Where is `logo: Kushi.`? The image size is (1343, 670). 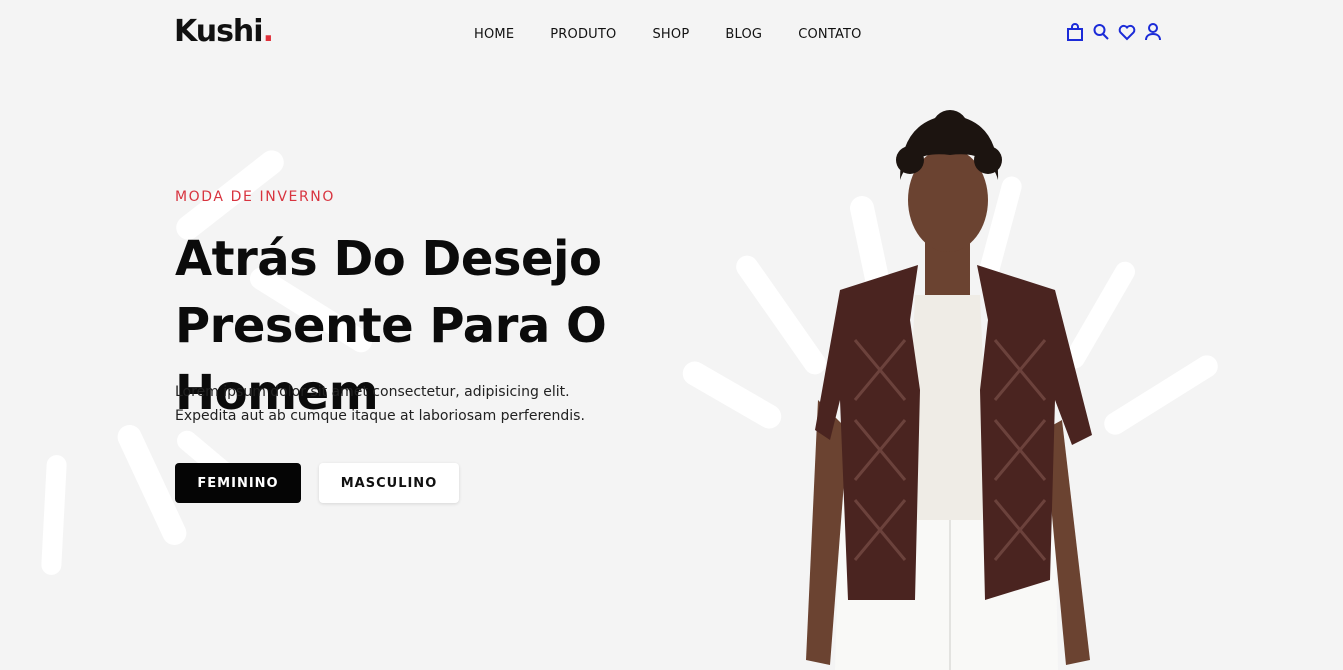
logo: Kushi. is located at coordinates (224, 31).